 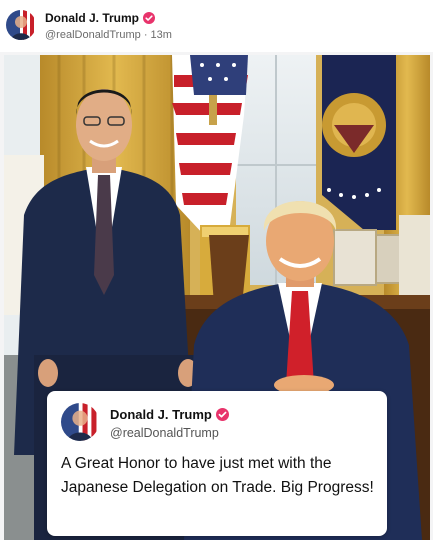 I want to click on presidential-flag, so click(x=359, y=142).